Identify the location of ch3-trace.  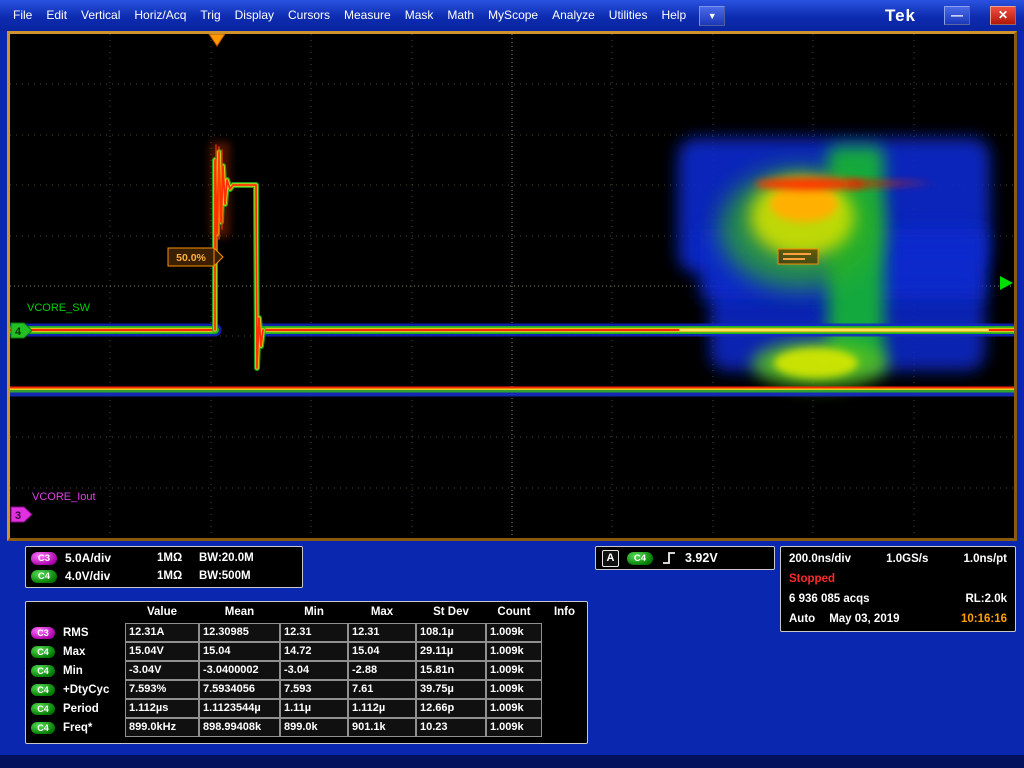
(512, 391).